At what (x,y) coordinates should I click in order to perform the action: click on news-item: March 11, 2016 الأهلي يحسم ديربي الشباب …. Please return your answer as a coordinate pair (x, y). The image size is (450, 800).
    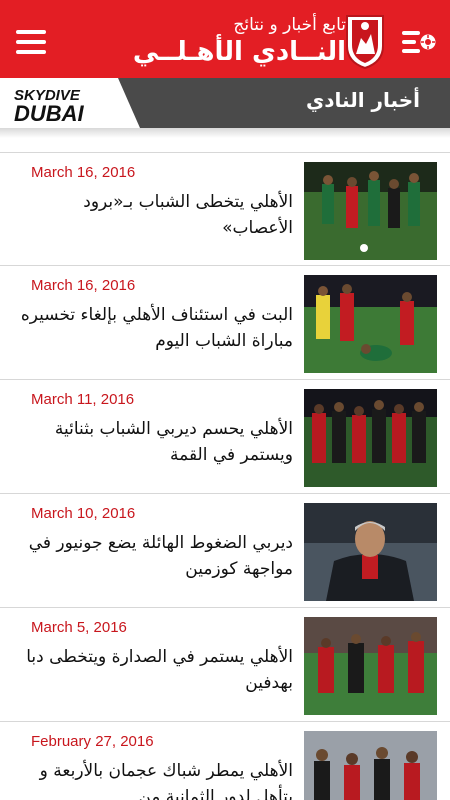
    Looking at the image, I should click on (225, 437).